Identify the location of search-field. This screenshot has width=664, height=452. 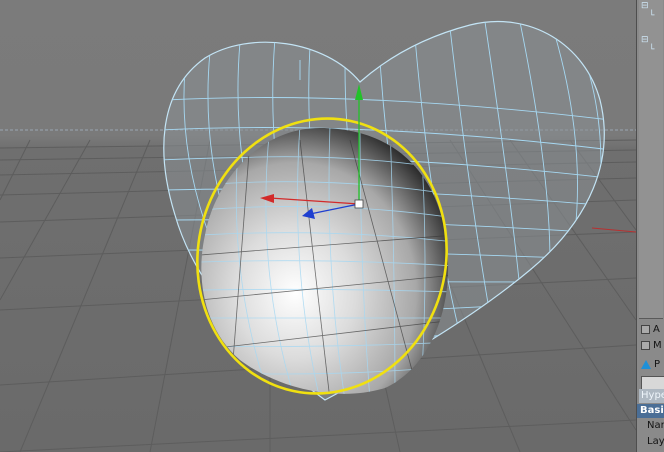
(652, 383).